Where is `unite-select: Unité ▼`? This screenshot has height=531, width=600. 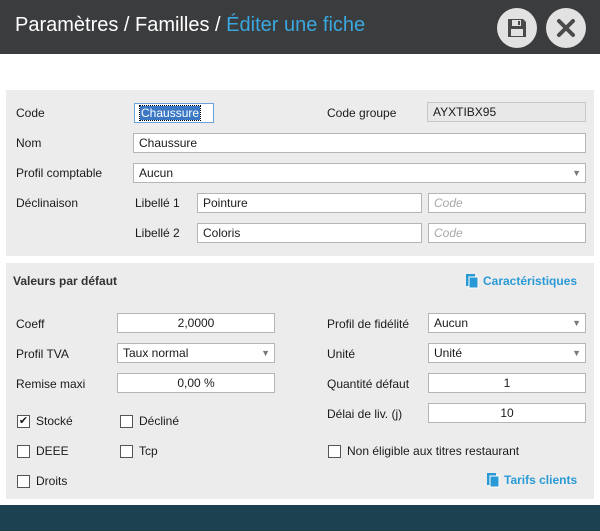
unite-select: Unité ▼ is located at coordinates (507, 353).